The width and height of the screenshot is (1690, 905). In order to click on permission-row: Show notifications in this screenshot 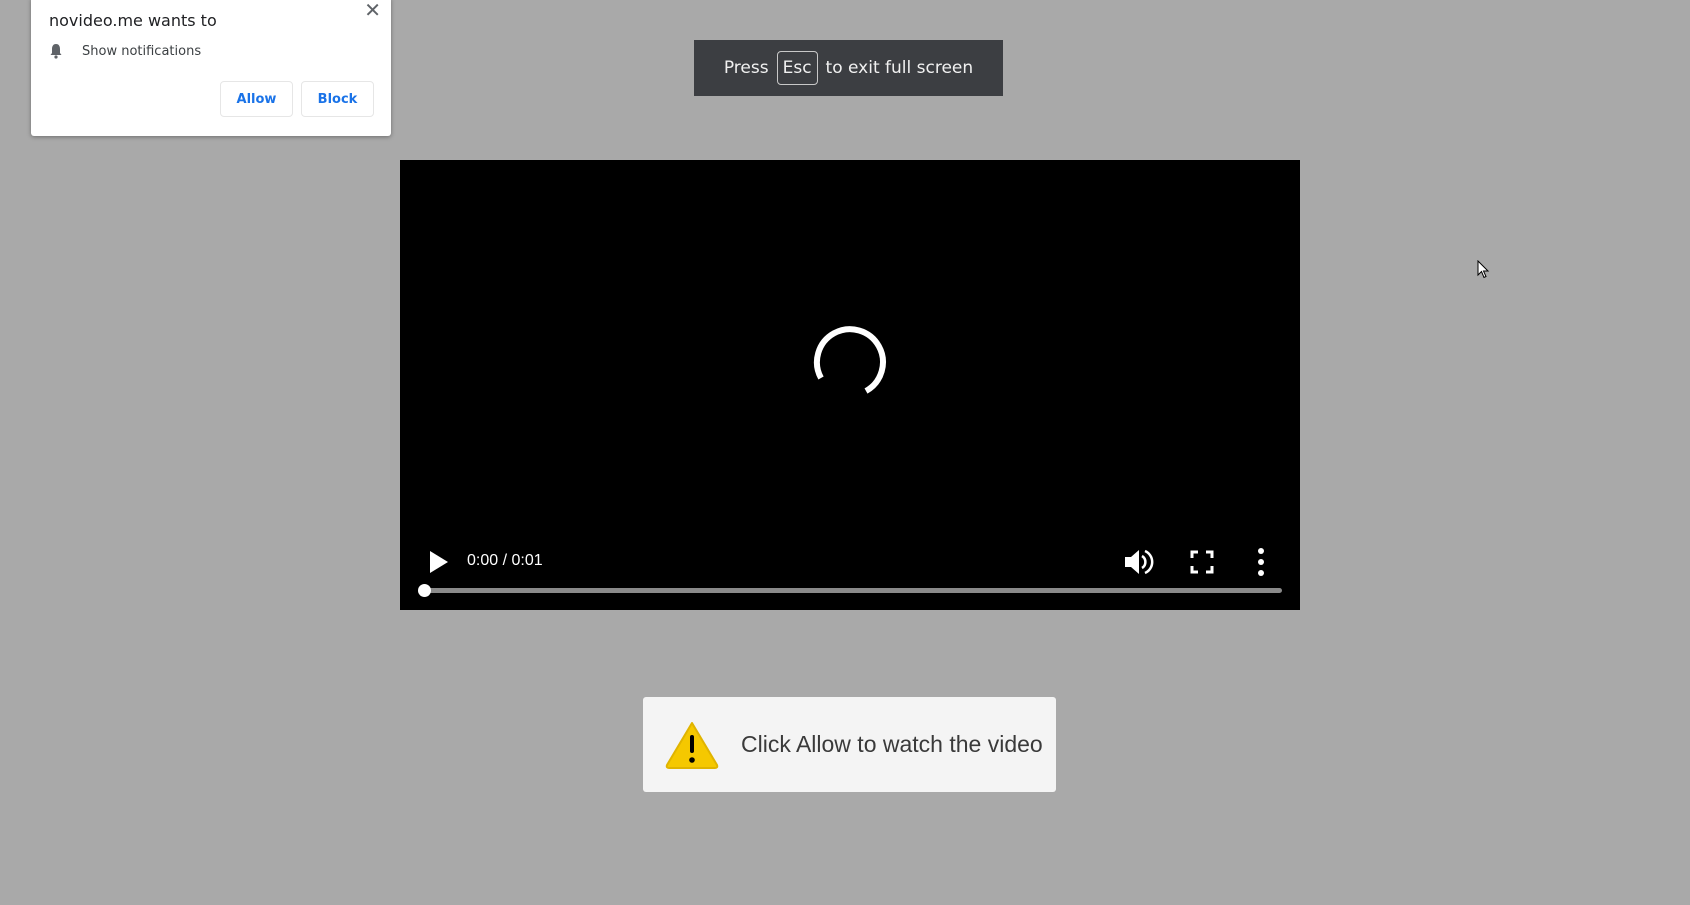, I will do `click(125, 51)`.